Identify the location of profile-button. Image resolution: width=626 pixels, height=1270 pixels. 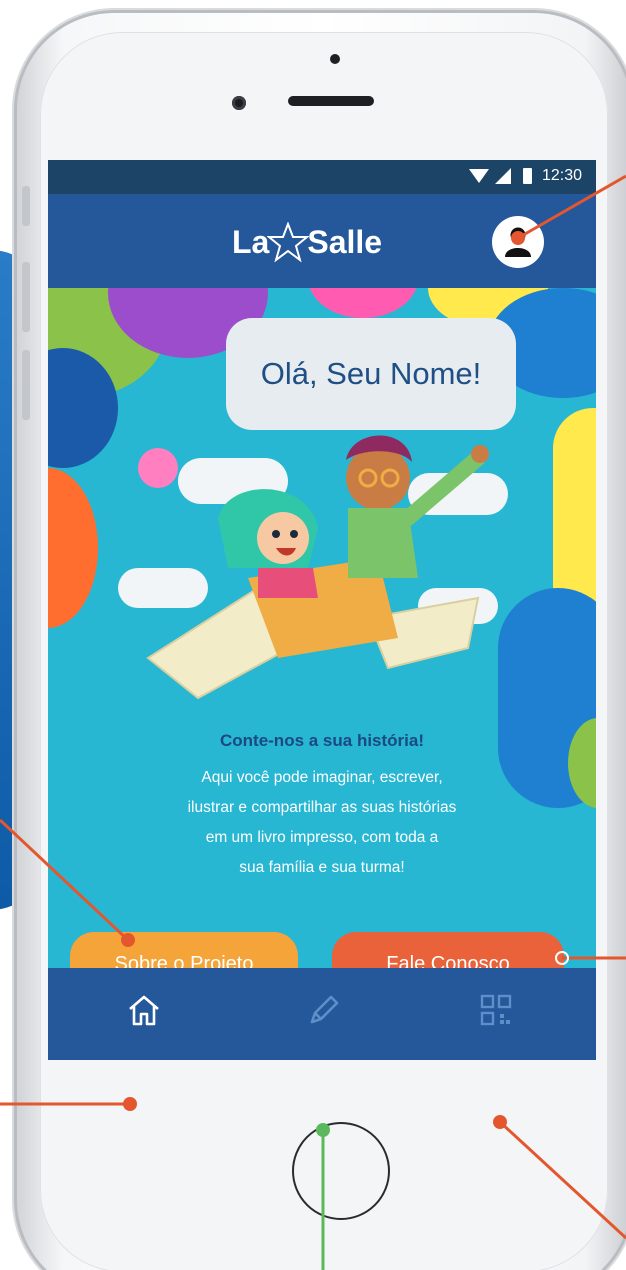
(518, 242).